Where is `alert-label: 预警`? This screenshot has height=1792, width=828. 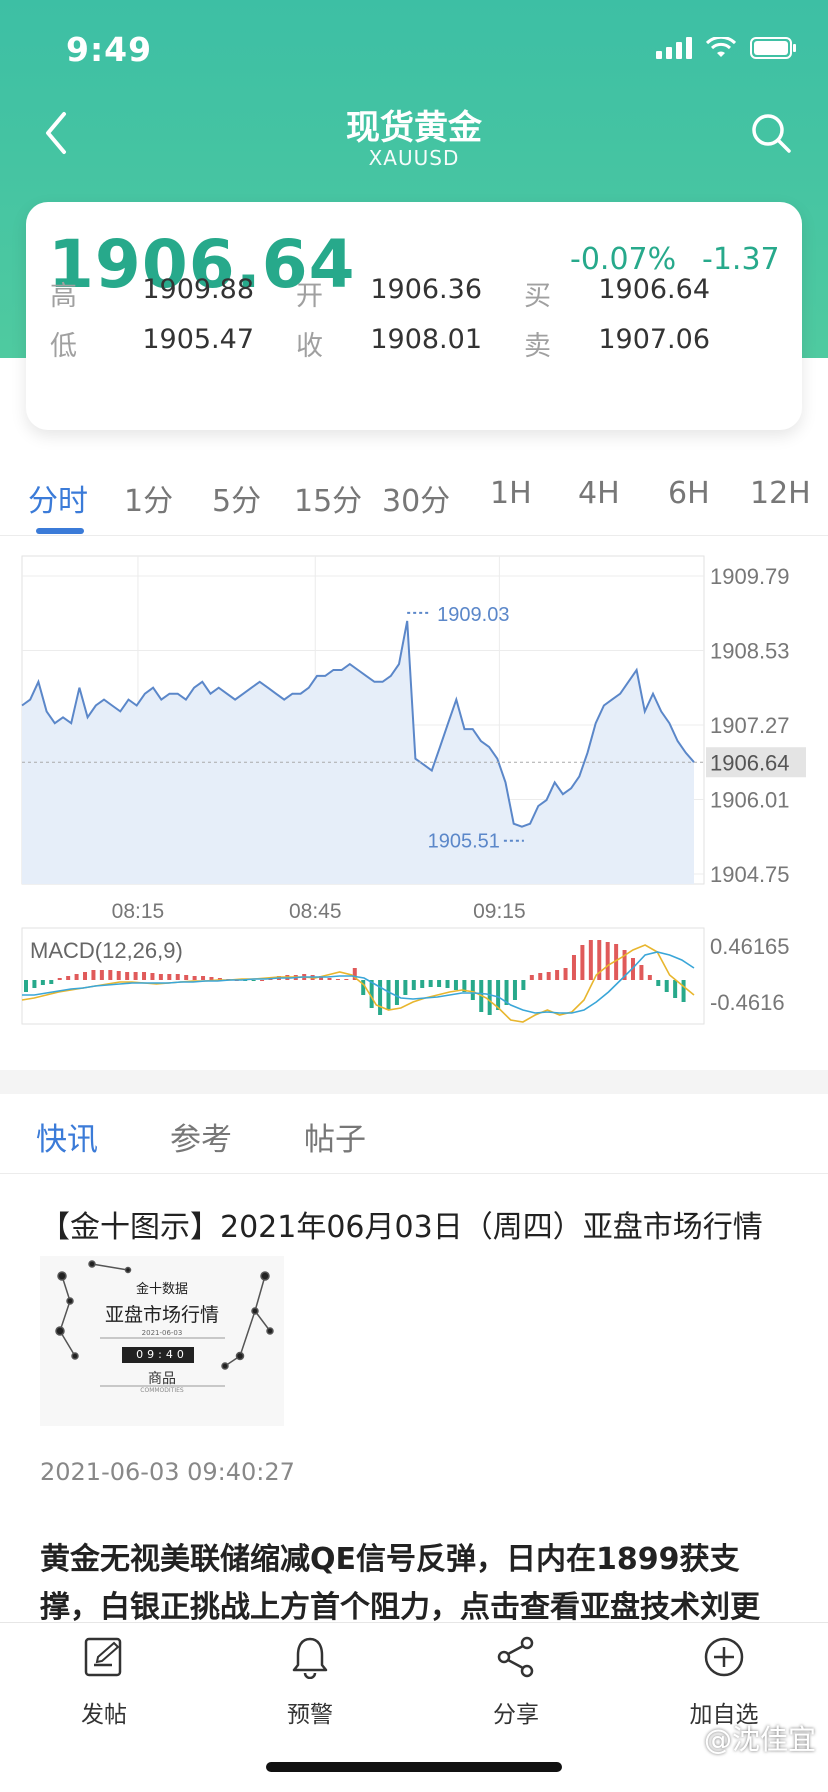
alert-label: 预警 is located at coordinates (310, 1715).